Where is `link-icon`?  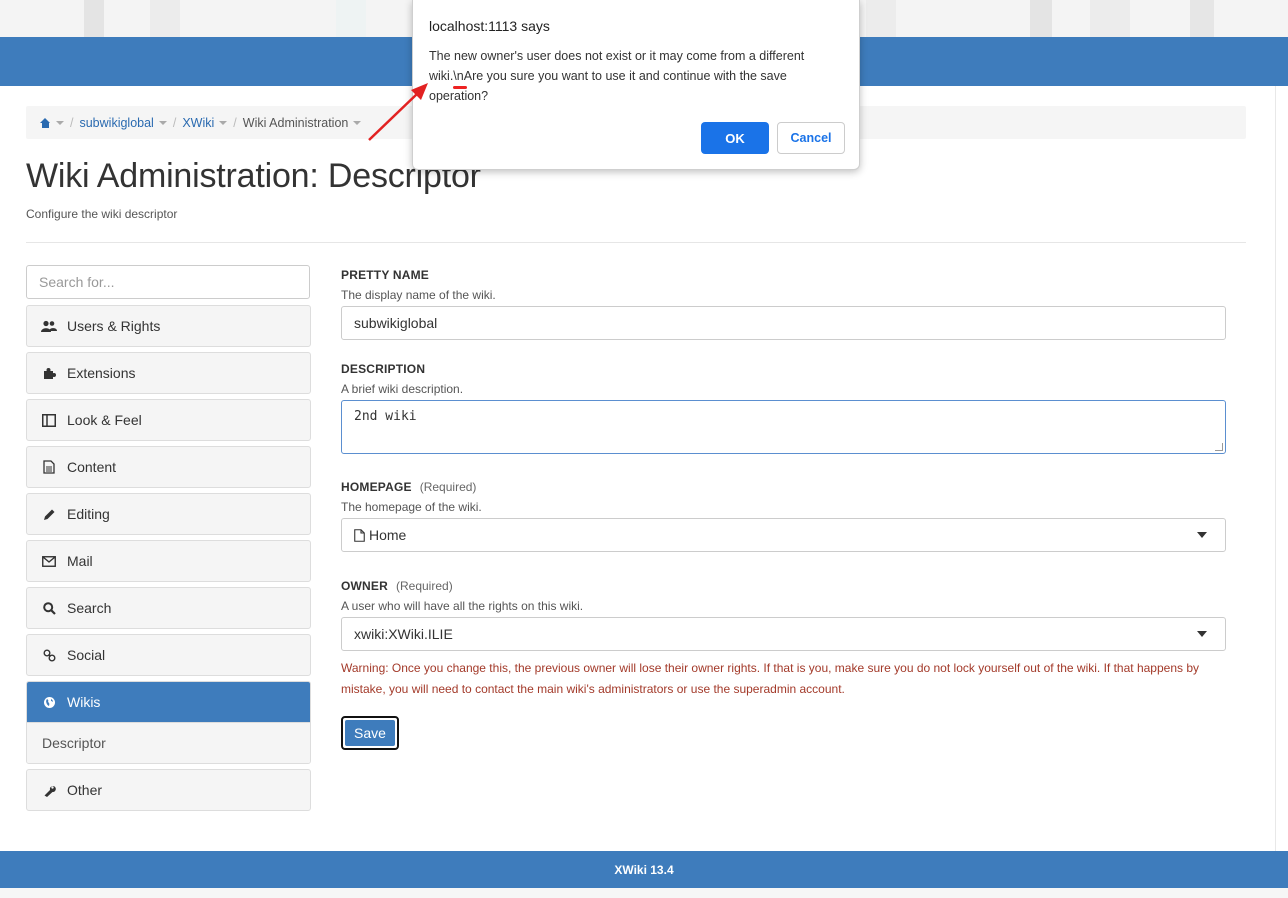 link-icon is located at coordinates (49, 655).